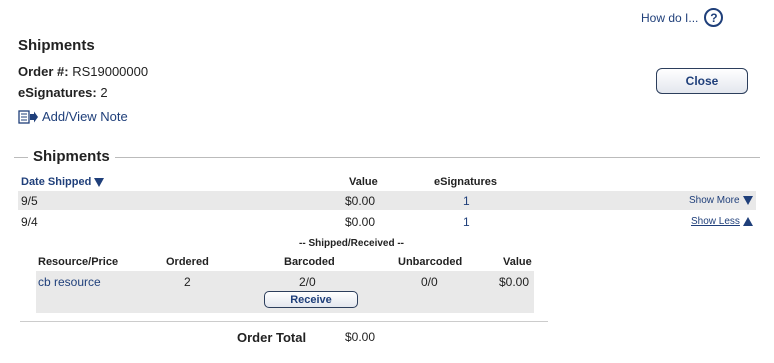 The image size is (774, 363). Describe the element at coordinates (29, 222) in the screenshot. I see `date-cell: 9/4` at that location.